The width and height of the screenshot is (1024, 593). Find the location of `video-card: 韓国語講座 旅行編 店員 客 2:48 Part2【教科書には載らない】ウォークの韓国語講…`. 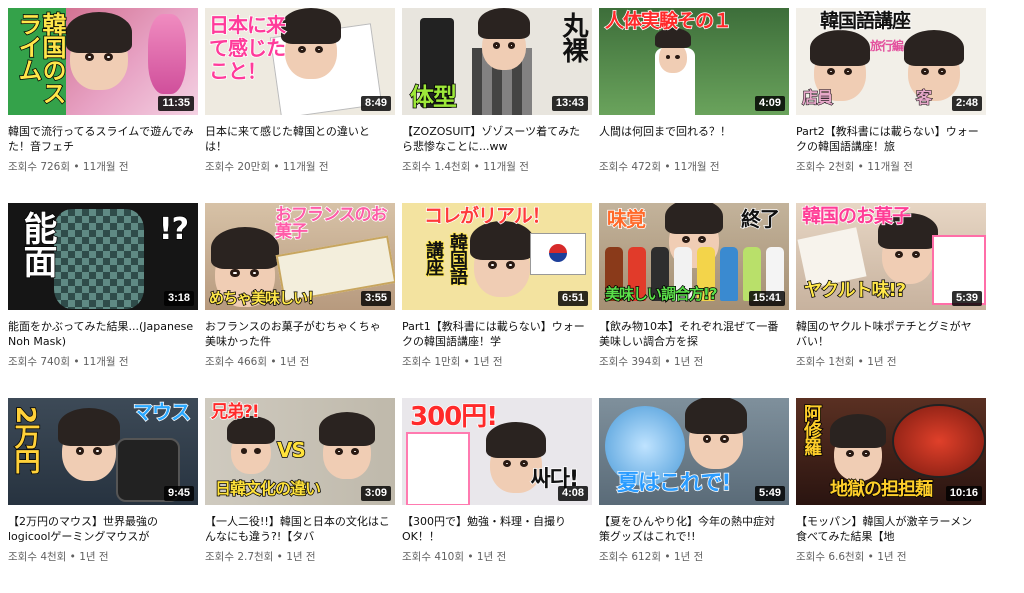

video-card: 韓国語講座 旅行編 店員 客 2:48 Part2【教科書には載らない】ウォークの韓国語講… is located at coordinates (891, 105).